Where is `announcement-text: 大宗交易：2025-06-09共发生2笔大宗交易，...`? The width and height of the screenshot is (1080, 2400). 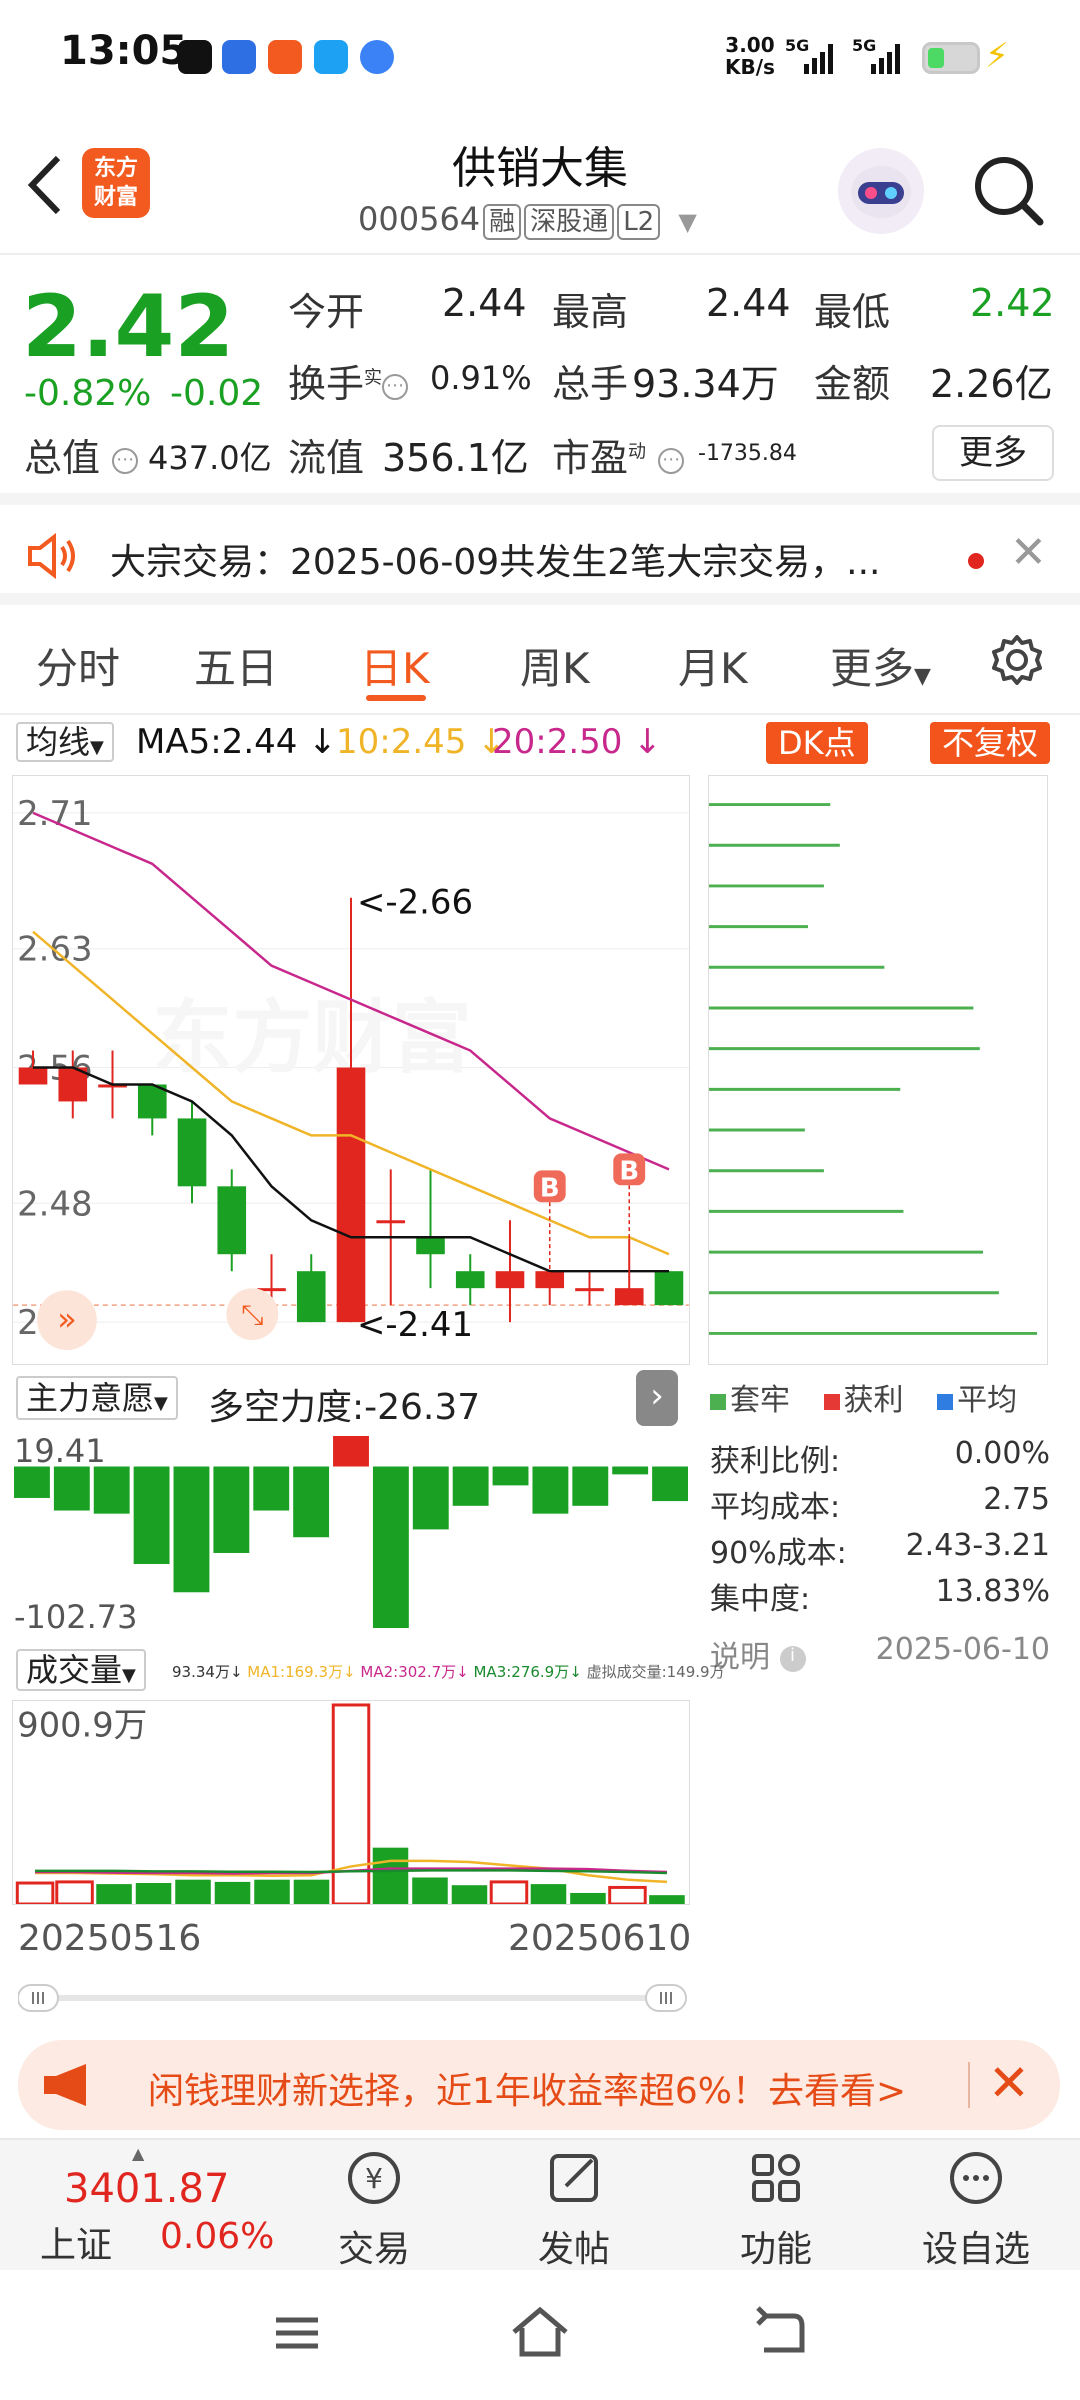 announcement-text: 大宗交易：2025-06-09共发生2笔大宗交易，... is located at coordinates (495, 562).